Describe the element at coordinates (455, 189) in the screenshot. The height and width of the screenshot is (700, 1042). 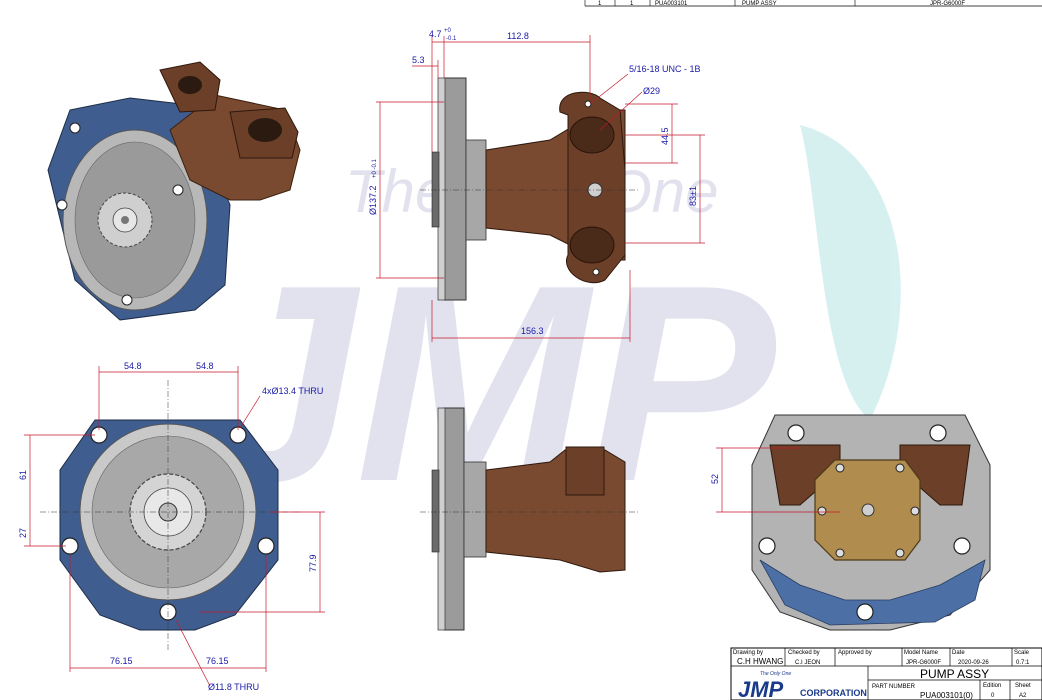
I see `side-flange` at that location.